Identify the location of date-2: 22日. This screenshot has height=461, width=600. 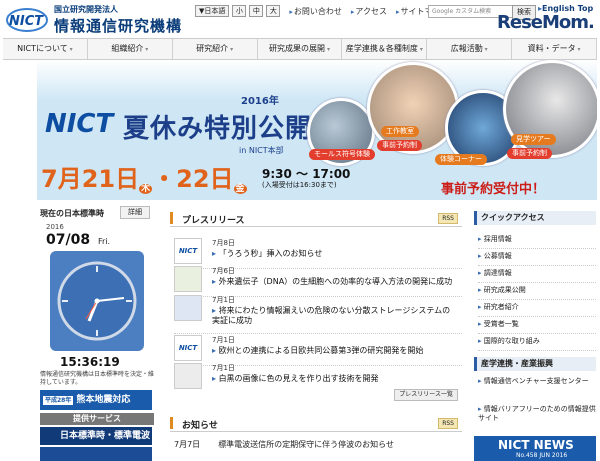
(205, 179).